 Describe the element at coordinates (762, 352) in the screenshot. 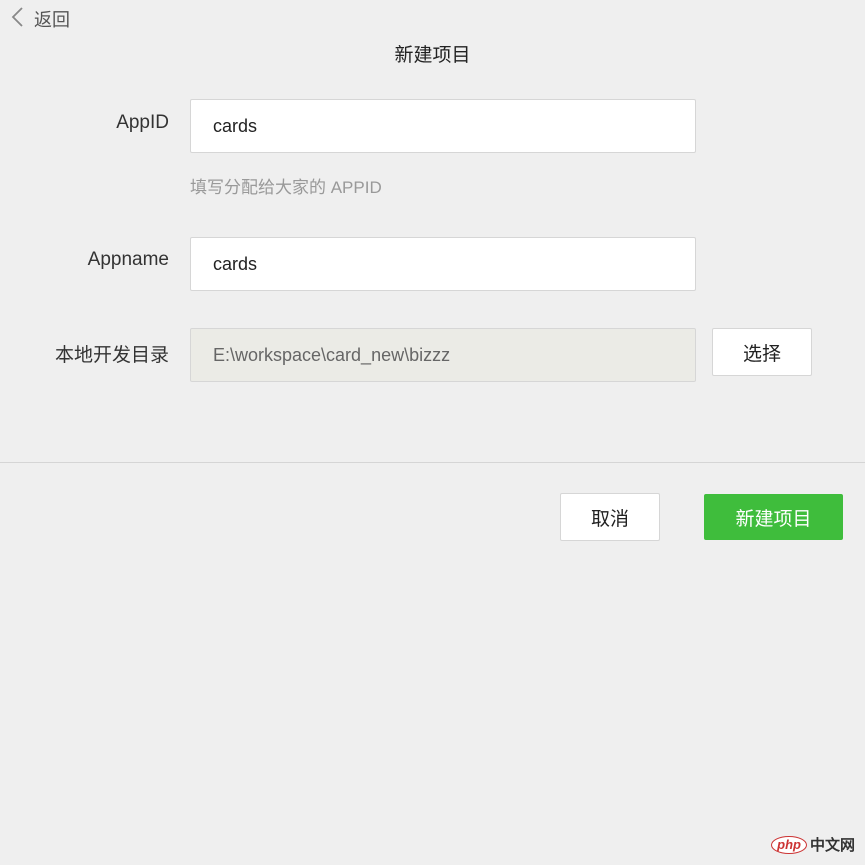

I see `browse-button: 选择` at that location.